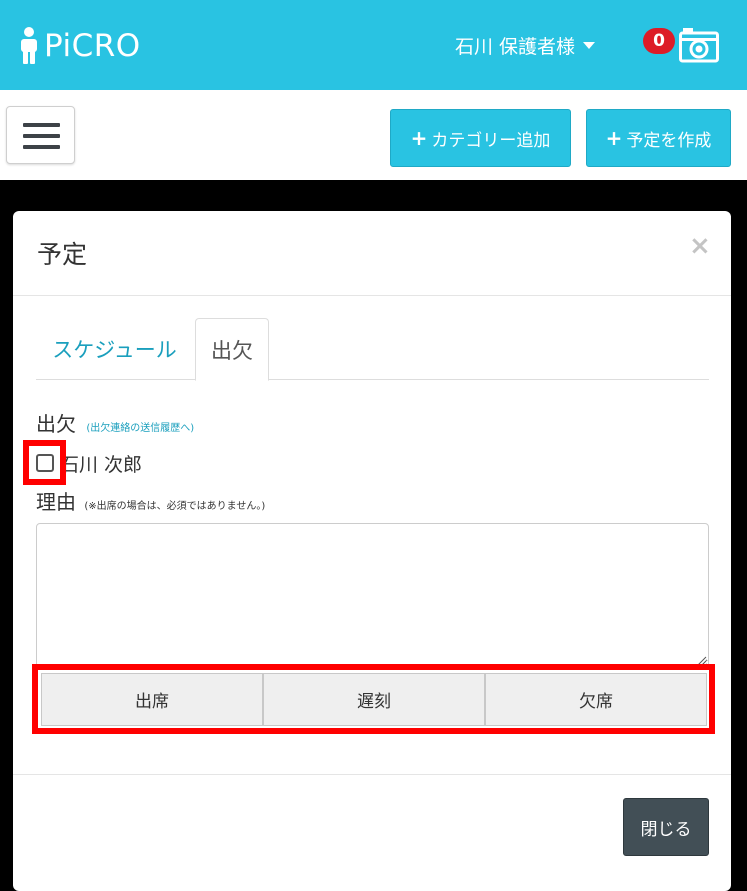  I want to click on modal-header: 予定 ×, so click(372, 253).